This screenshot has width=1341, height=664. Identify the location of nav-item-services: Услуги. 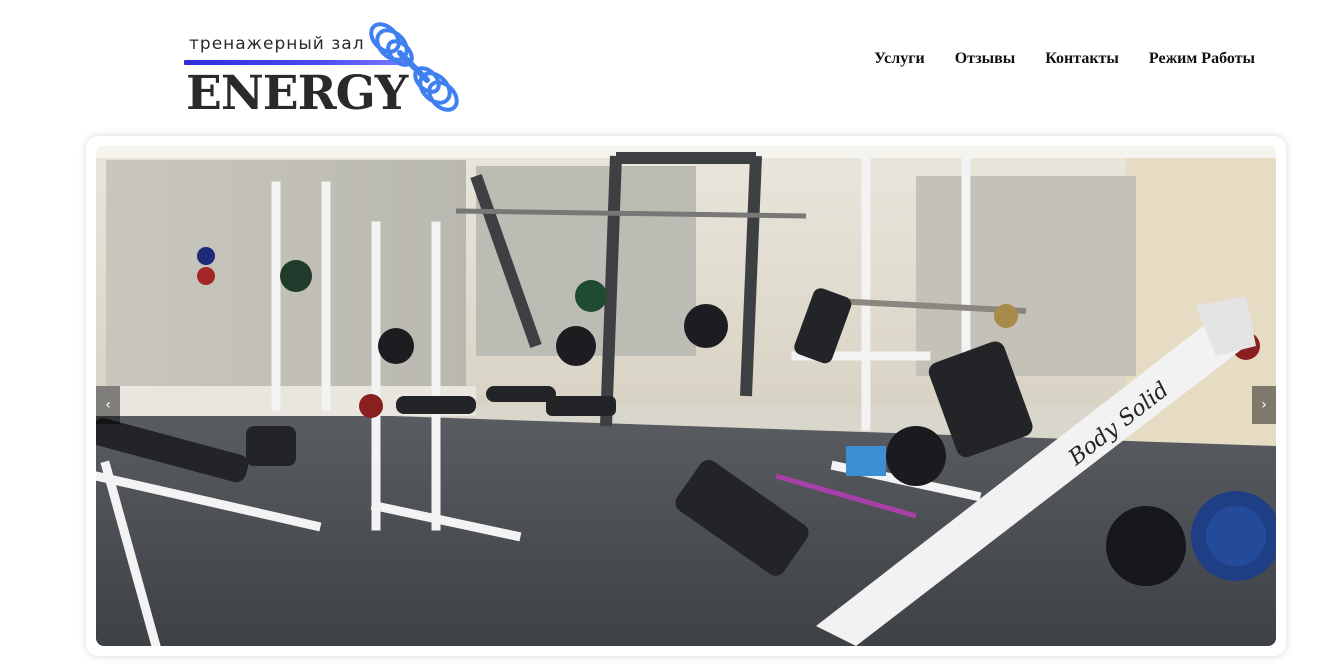
(899, 59).